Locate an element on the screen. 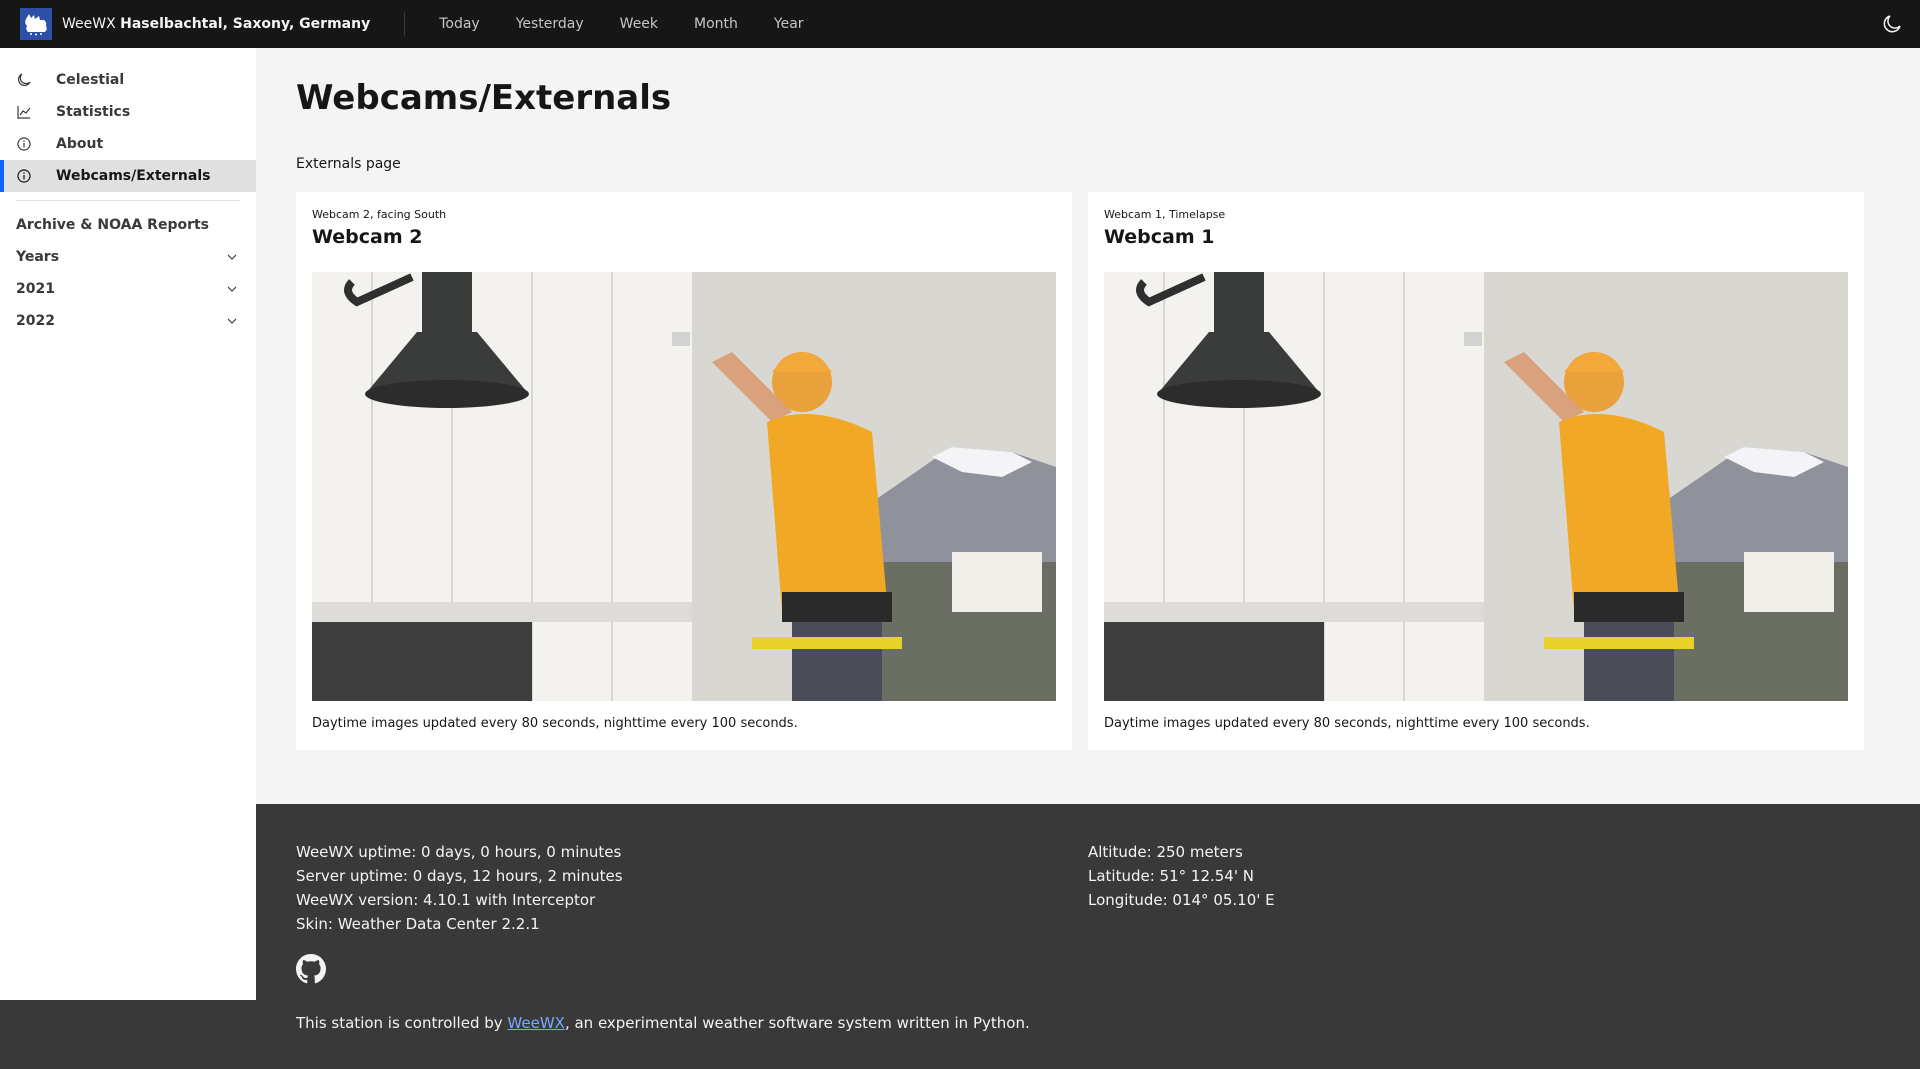 This screenshot has height=1069, width=1920. site-title: WeeWX Haselbachtal, Saxony, Germany is located at coordinates (216, 24).